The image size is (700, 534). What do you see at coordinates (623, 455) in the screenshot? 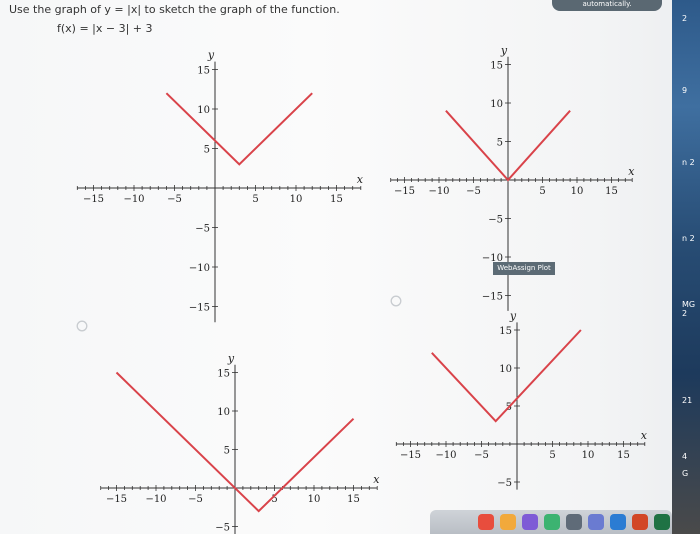
I see `x-tick-label: 15` at bounding box center [623, 455].